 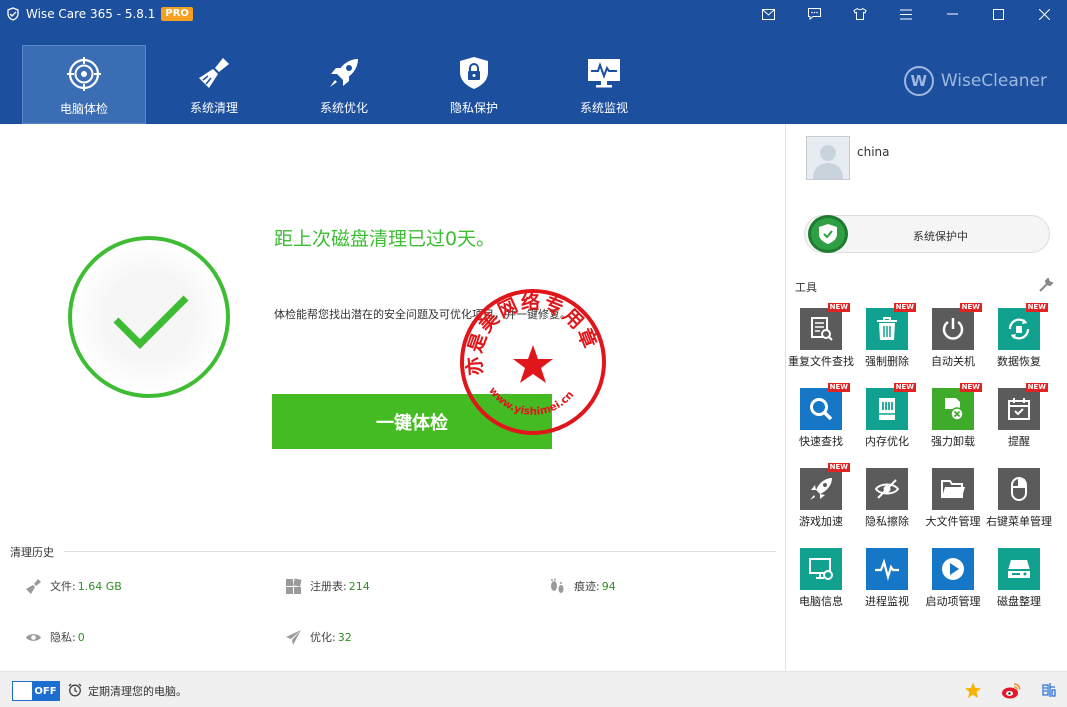 I want to click on app-title: Wise Care 365 - 5.8.1, so click(x=91, y=14).